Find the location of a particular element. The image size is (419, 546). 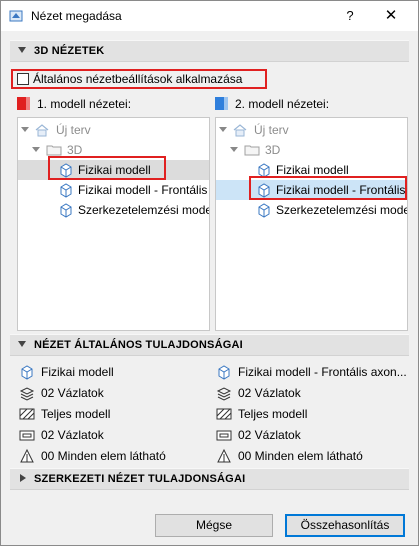

tree-item: Fizikai modell - Frontális is located at coordinates (113, 190).